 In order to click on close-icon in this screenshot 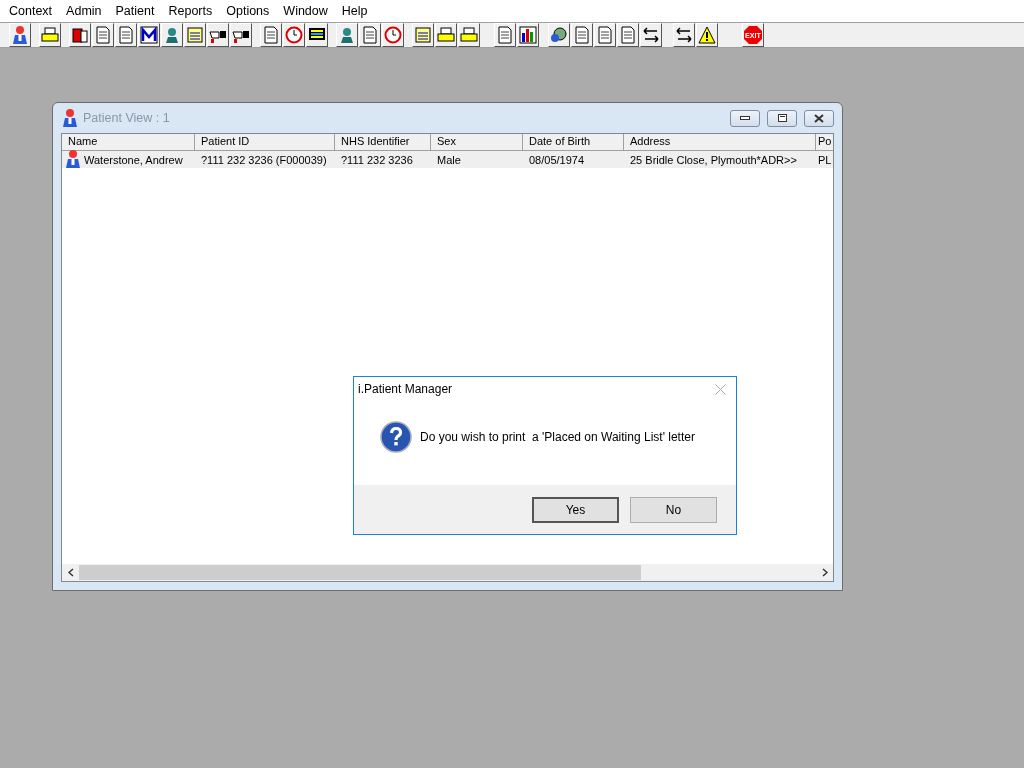, I will do `click(819, 118)`.